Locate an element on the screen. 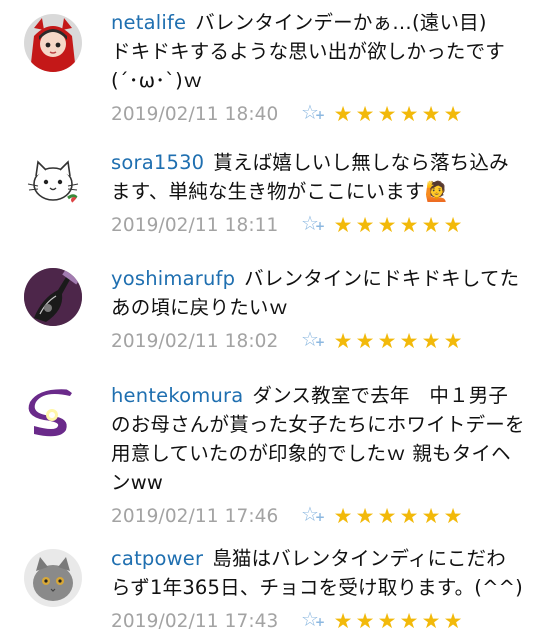  comment-date: 2019/02/11 17:46 is located at coordinates (195, 516).